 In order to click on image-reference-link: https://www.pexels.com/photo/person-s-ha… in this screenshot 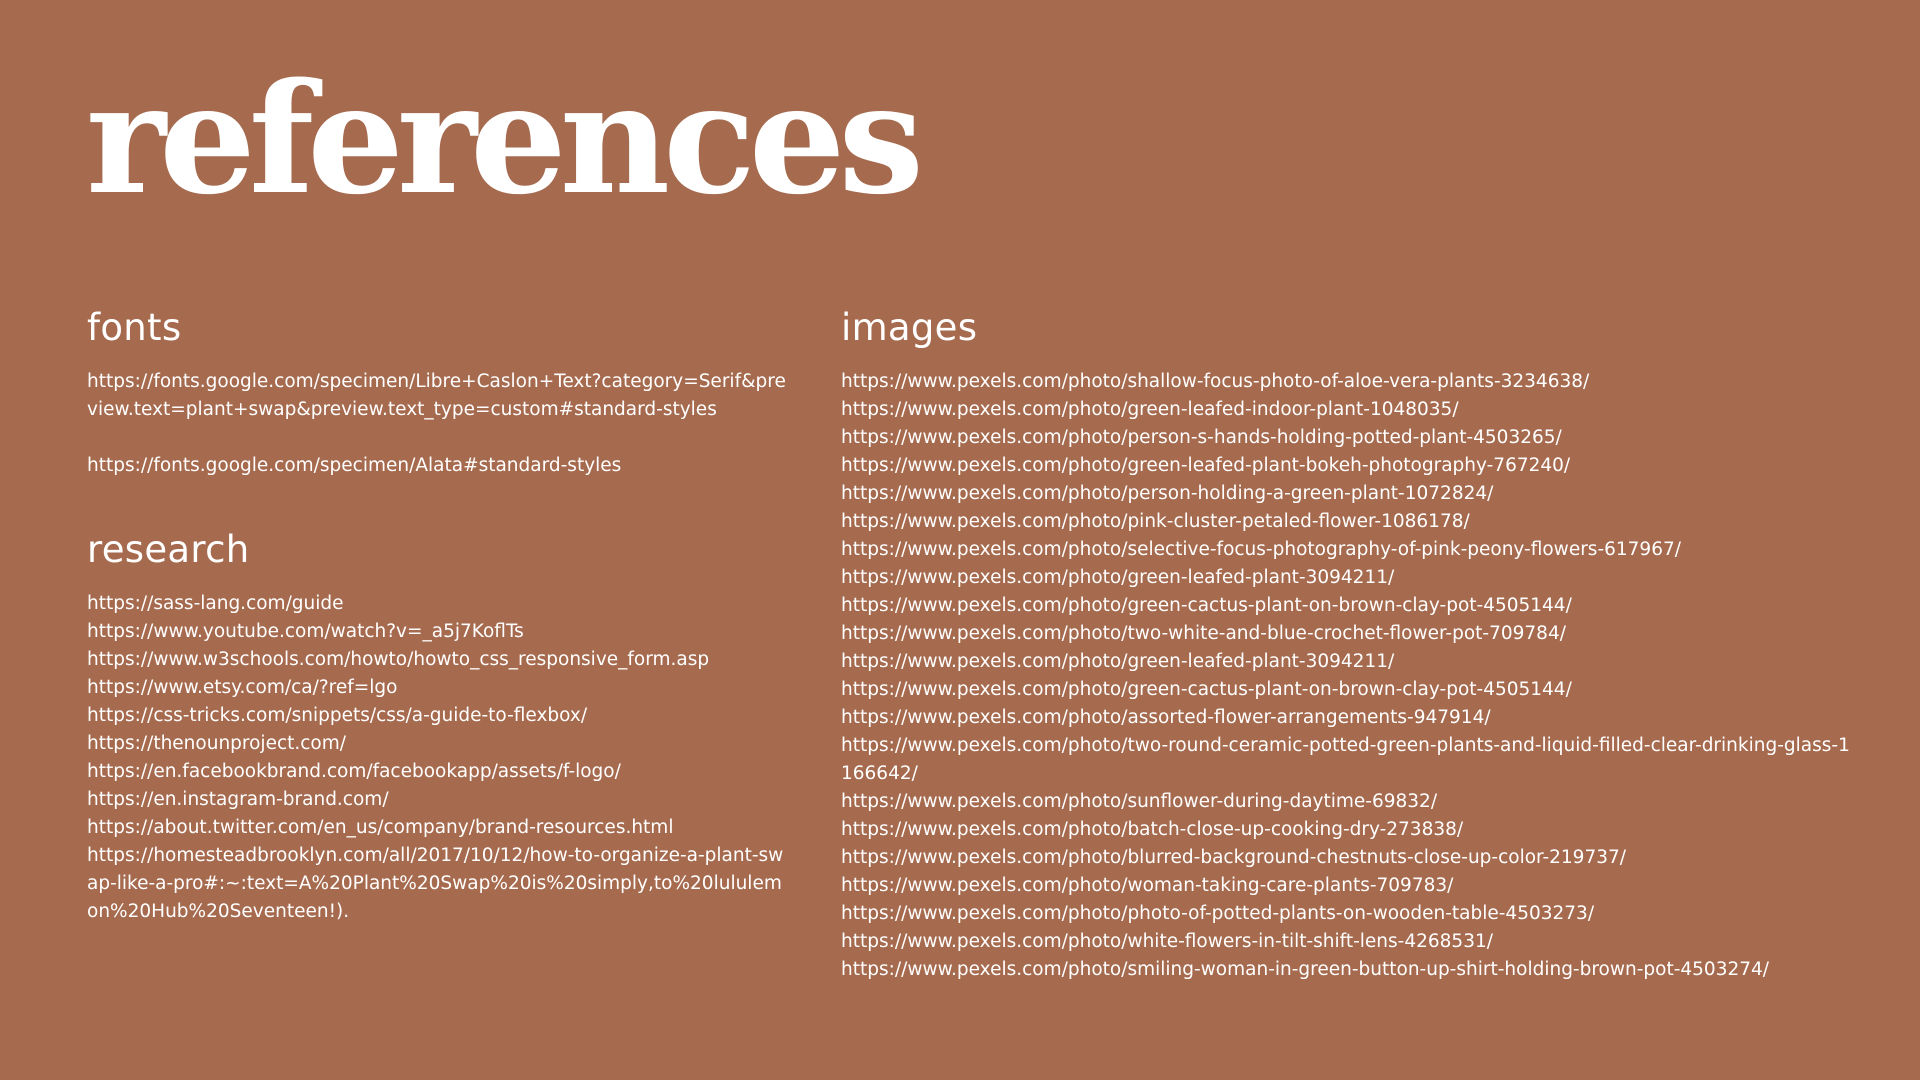, I will do `click(1351, 438)`.